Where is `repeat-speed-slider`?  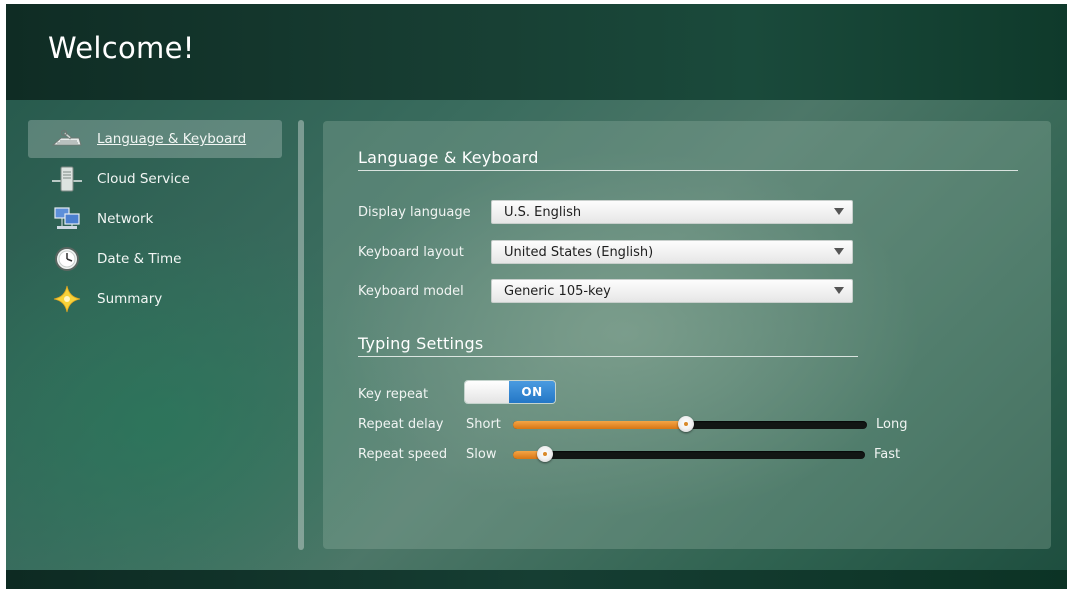 repeat-speed-slider is located at coordinates (689, 454).